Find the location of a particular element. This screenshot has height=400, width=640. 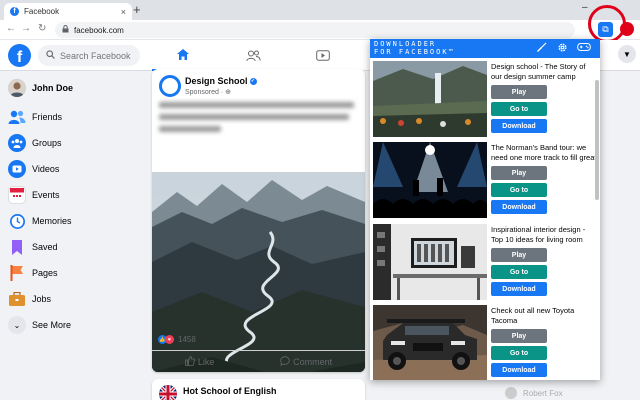

groups-icon is located at coordinates (17, 143).